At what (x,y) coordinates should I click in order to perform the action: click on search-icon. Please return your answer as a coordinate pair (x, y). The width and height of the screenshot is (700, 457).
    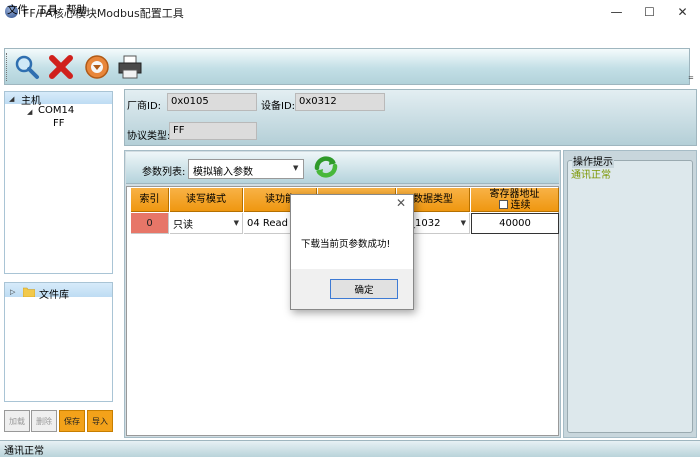
    Looking at the image, I should click on (27, 67).